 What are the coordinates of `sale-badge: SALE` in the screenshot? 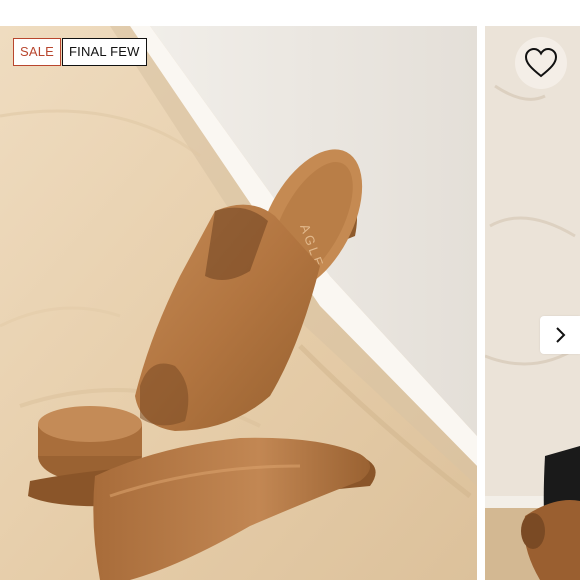 It's located at (37, 52).